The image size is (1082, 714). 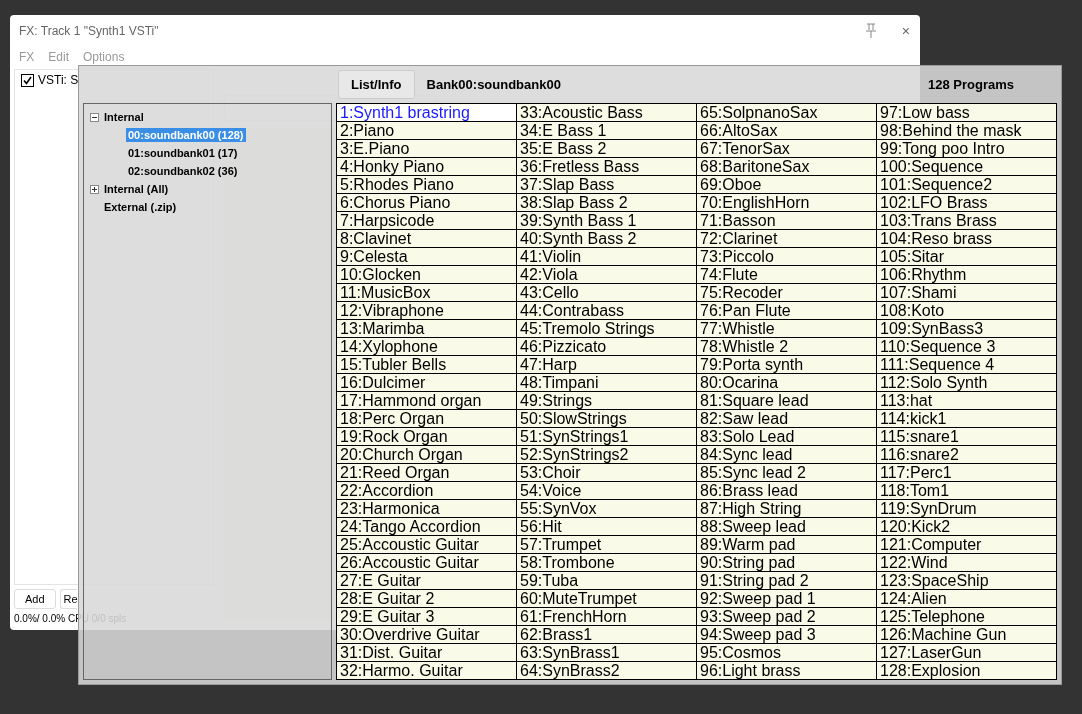 I want to click on program-cell: 82:Saw lead, so click(x=787, y=419).